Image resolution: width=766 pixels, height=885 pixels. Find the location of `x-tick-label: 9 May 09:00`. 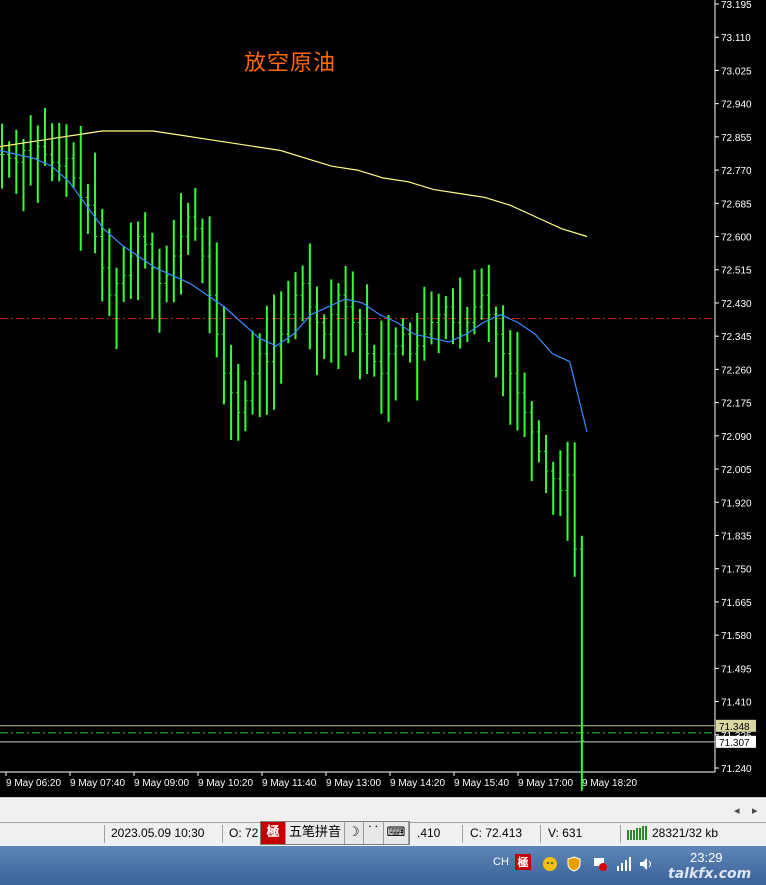

x-tick-label: 9 May 09:00 is located at coordinates (161, 783).